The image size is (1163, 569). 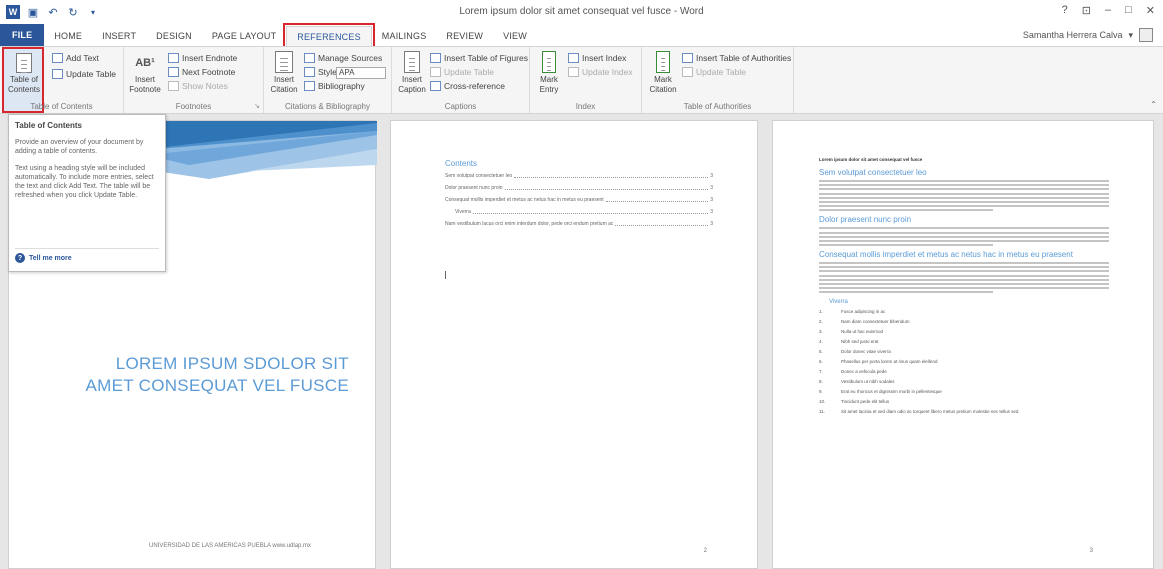 I want to click on add-text-button: Add Text, so click(x=75, y=58).